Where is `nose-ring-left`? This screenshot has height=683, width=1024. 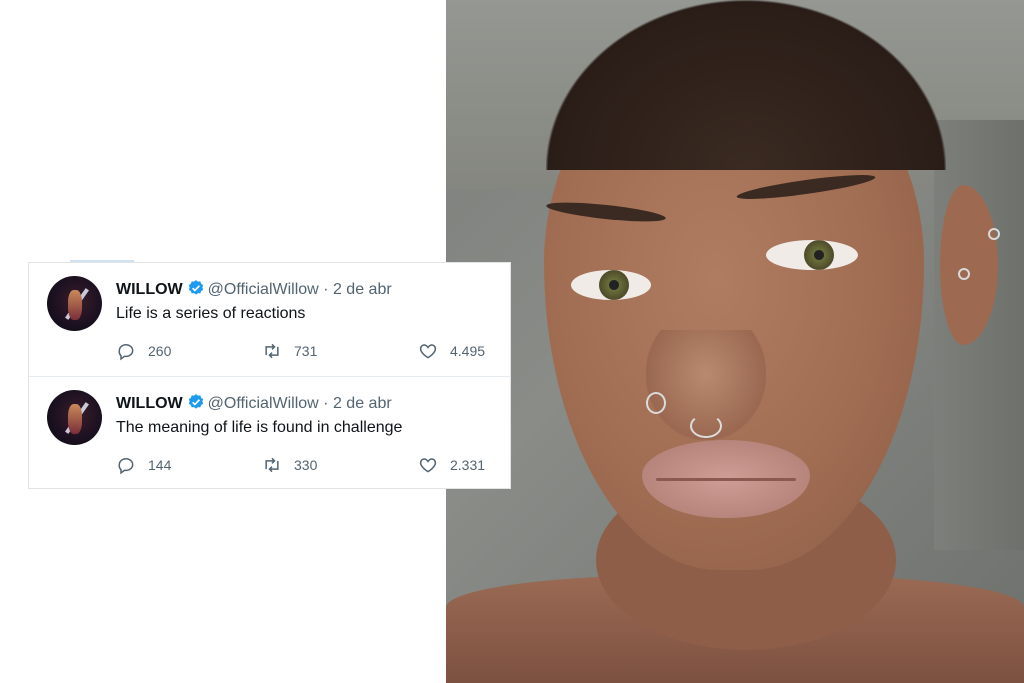 nose-ring-left is located at coordinates (656, 403).